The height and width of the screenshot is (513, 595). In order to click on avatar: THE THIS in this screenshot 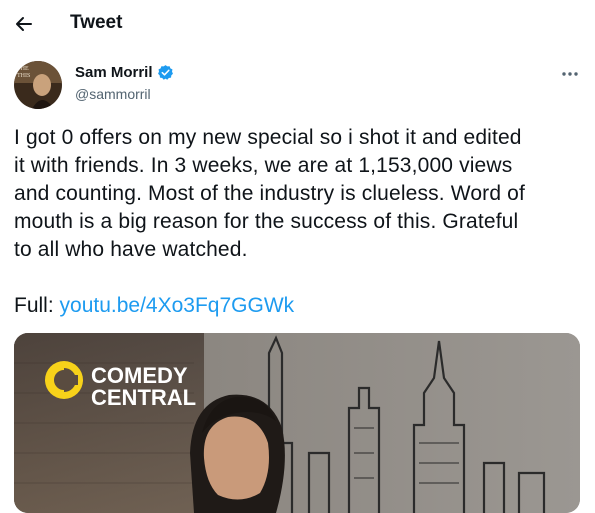, I will do `click(38, 85)`.